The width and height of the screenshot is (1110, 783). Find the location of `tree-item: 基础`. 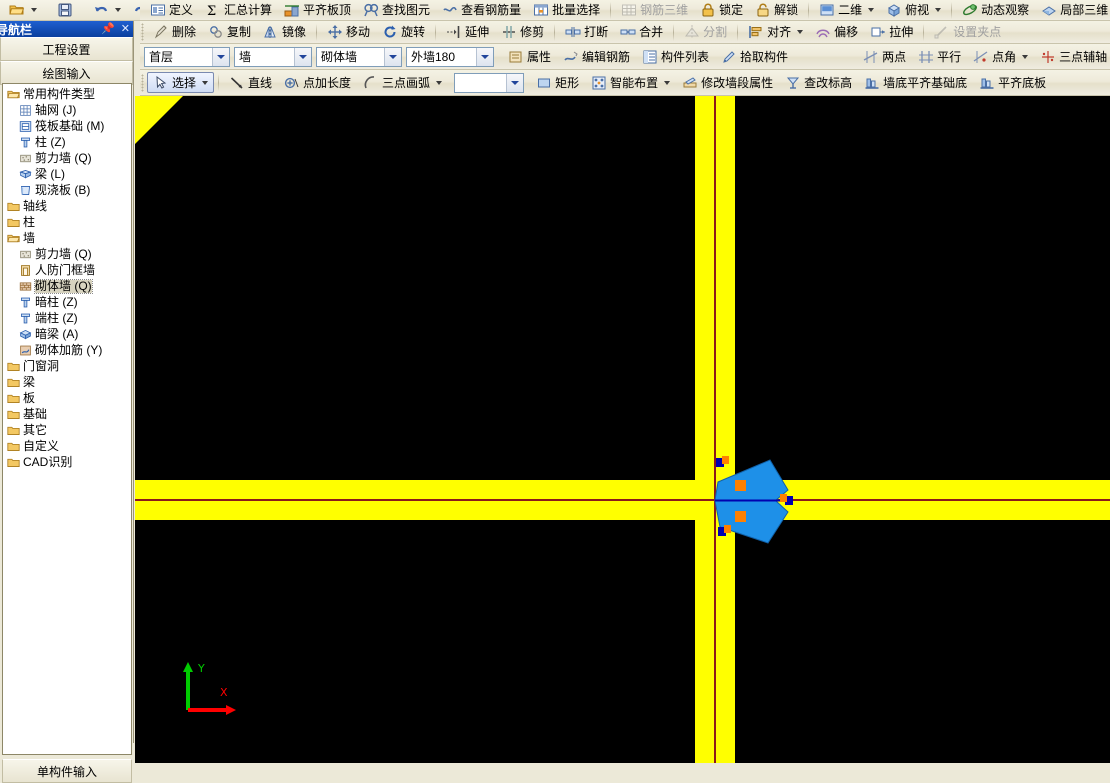

tree-item: 基础 is located at coordinates (68, 414).